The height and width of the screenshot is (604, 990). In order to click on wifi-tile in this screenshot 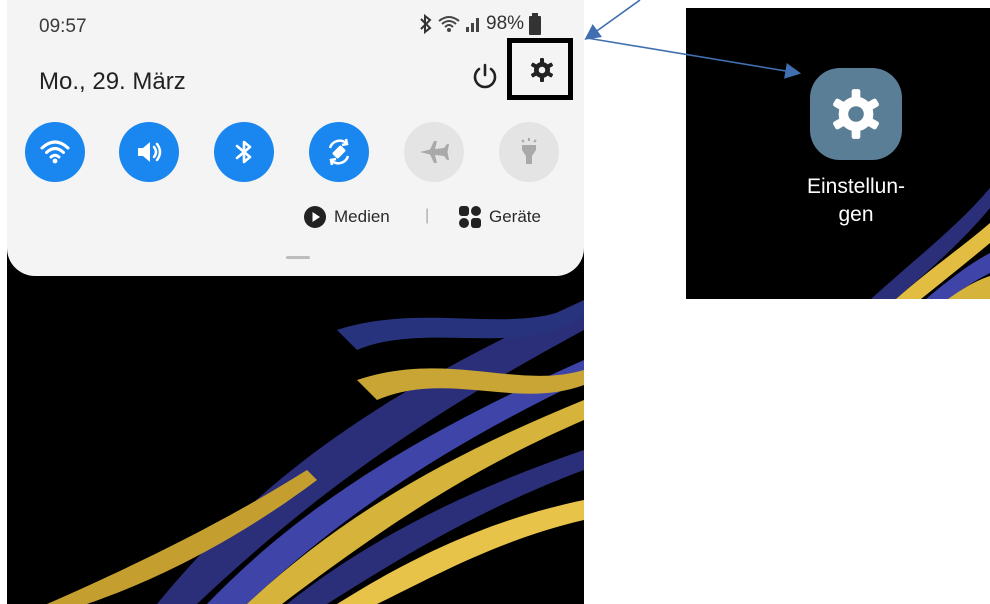, I will do `click(55, 152)`.